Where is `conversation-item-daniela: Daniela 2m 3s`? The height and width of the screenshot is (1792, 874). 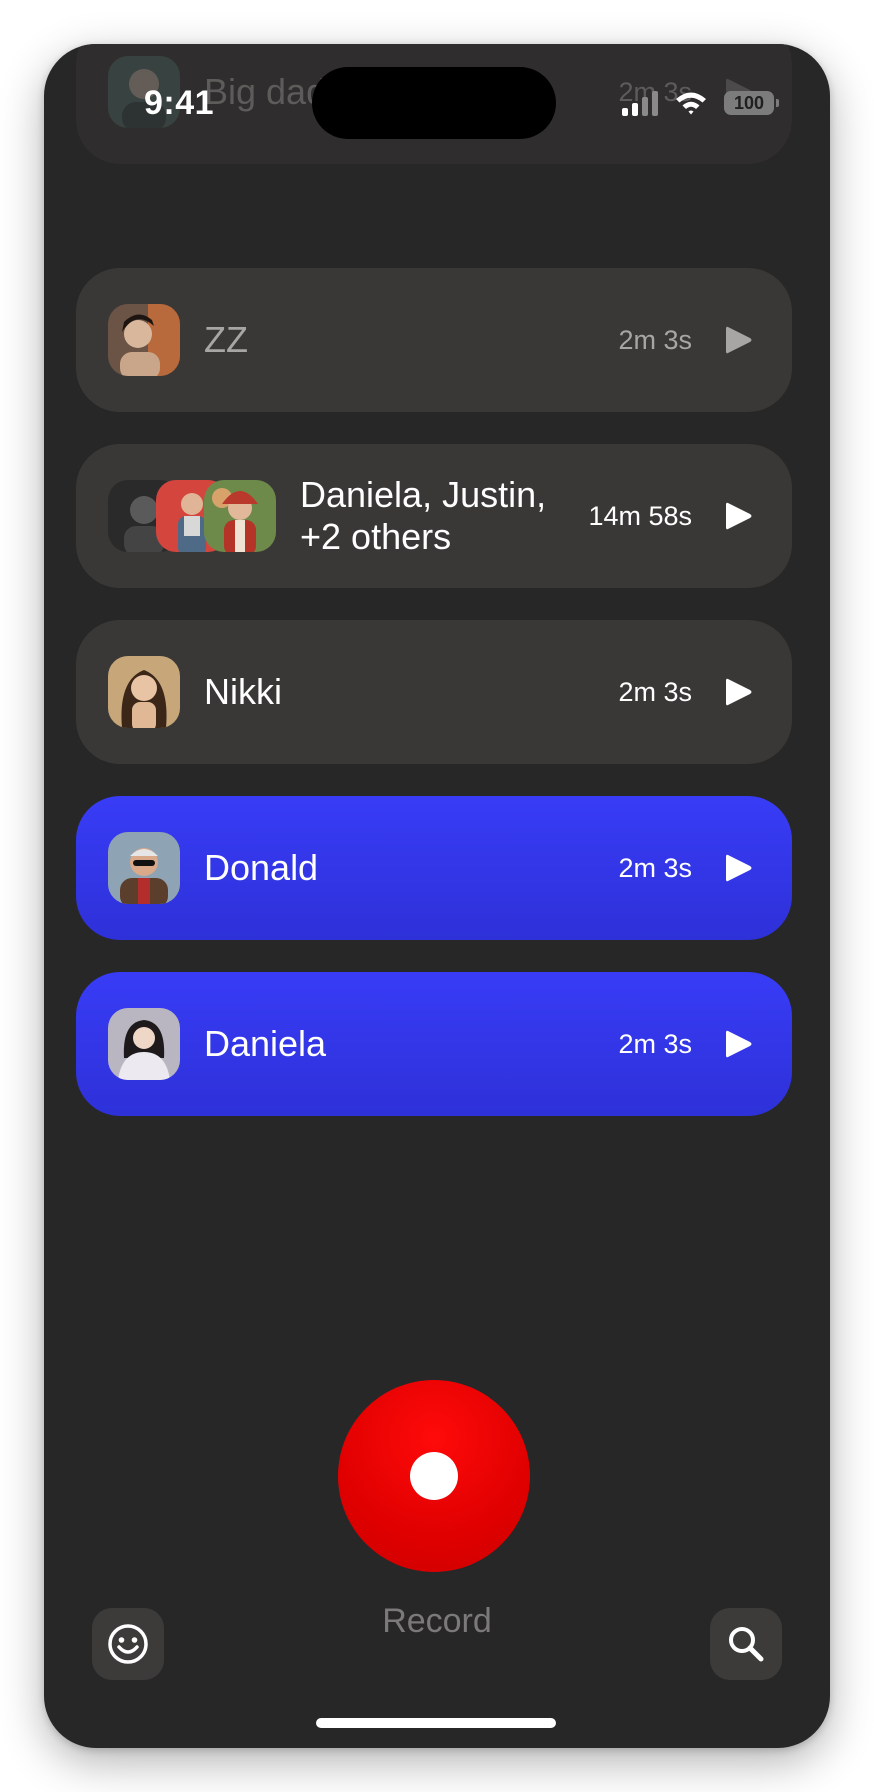 conversation-item-daniela: Daniela 2m 3s is located at coordinates (434, 1044).